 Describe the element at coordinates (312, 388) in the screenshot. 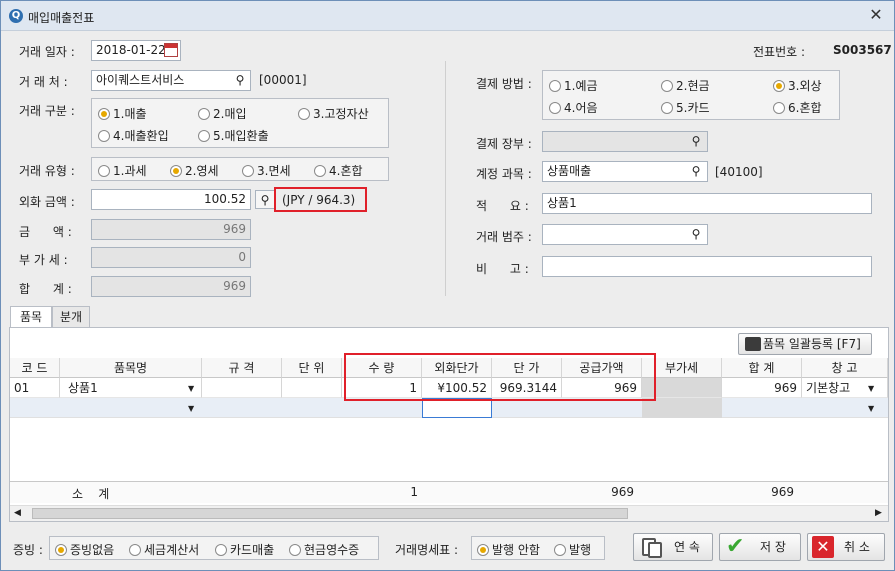

I see `cell-unit` at that location.